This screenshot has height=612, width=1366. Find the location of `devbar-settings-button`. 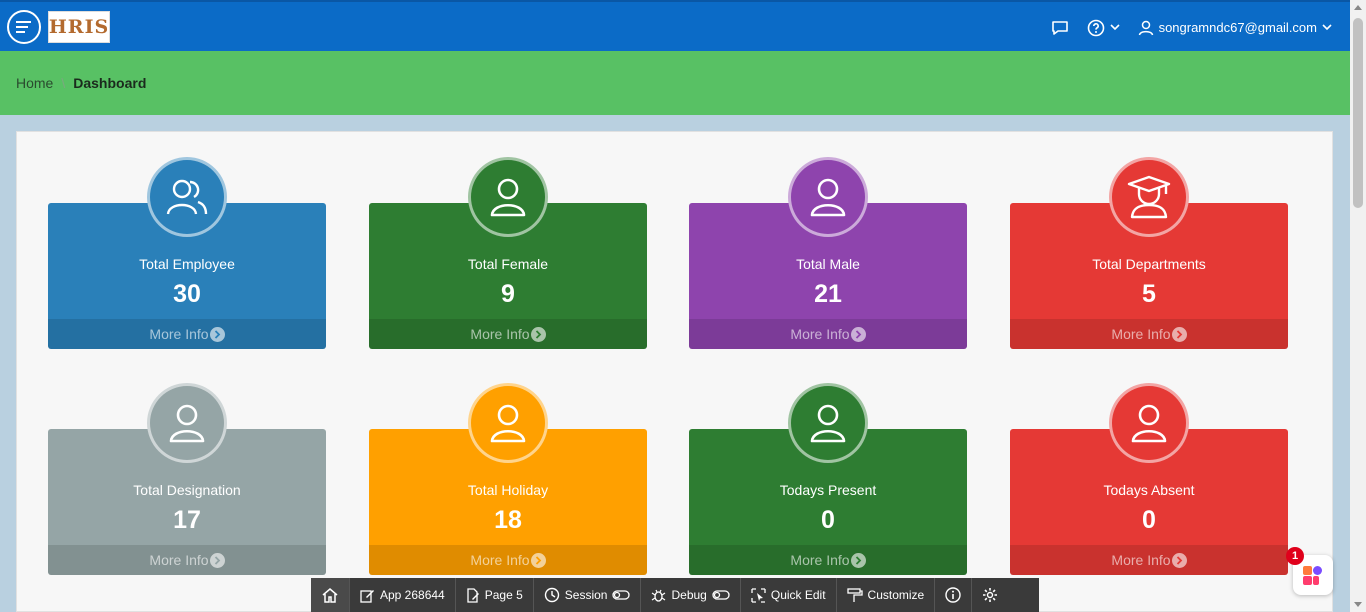

devbar-settings-button is located at coordinates (990, 595).